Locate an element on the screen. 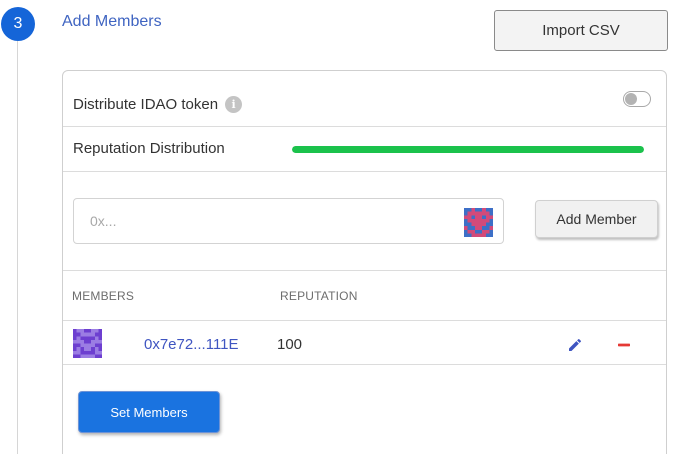  minus-icon is located at coordinates (624, 345).